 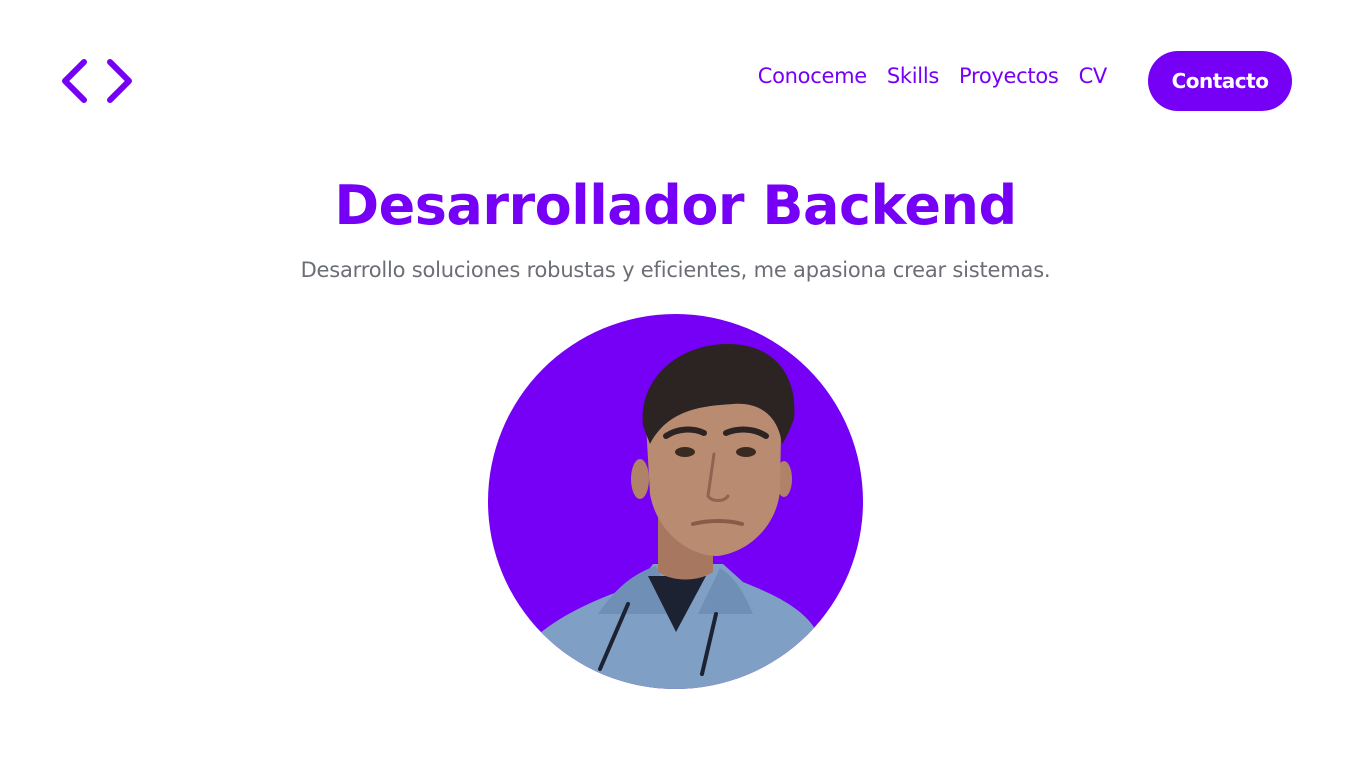 What do you see at coordinates (913, 76) in the screenshot?
I see `nav-link-skills: Skills` at bounding box center [913, 76].